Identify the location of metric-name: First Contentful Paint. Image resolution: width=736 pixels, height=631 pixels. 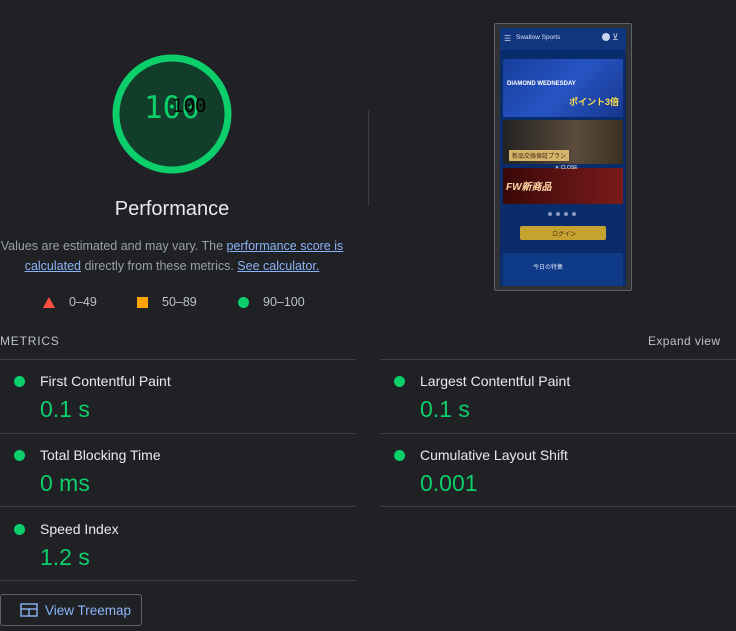
(105, 381).